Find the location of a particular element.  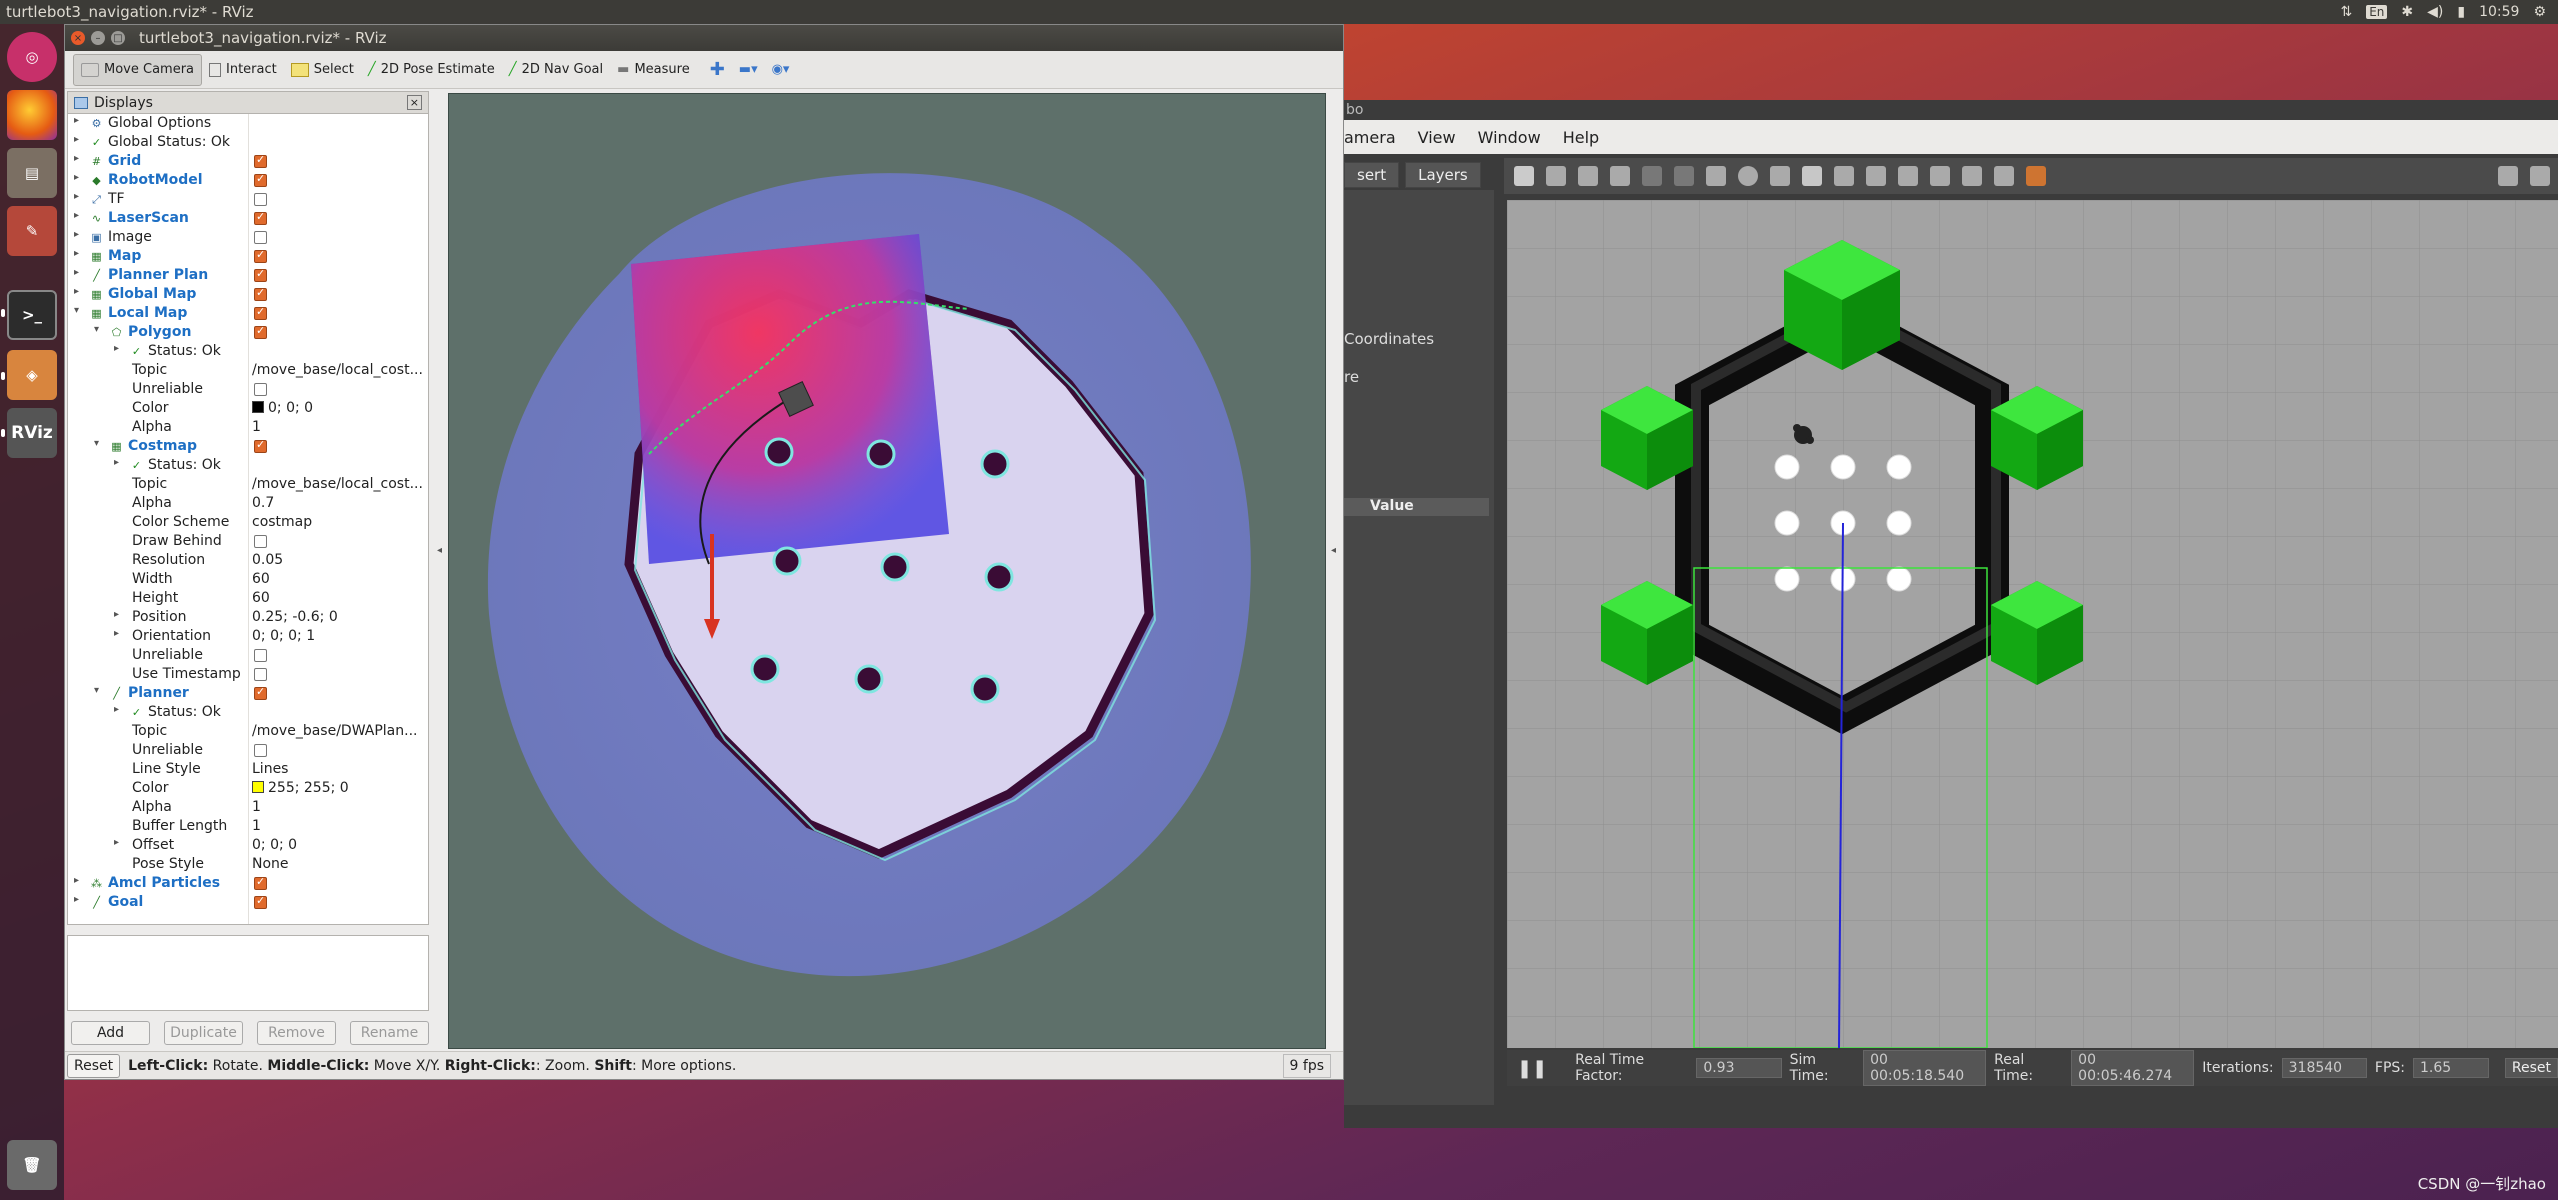

minimize-icon: – is located at coordinates (98, 38).